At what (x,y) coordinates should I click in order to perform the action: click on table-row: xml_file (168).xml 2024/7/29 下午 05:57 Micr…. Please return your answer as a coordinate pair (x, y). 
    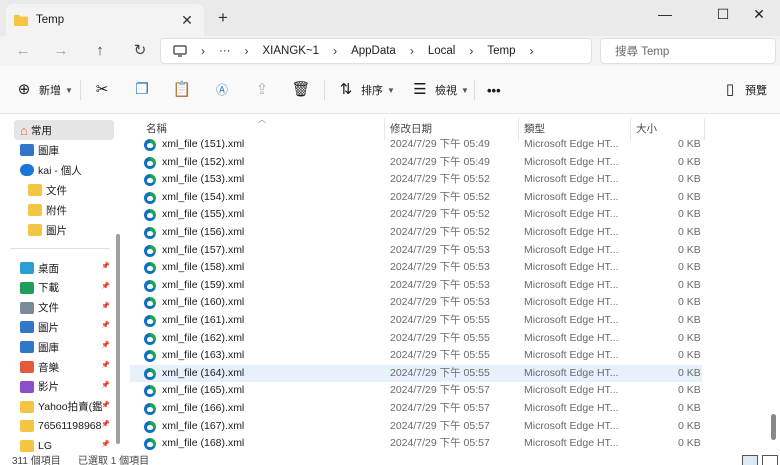
    Looking at the image, I should click on (416, 444).